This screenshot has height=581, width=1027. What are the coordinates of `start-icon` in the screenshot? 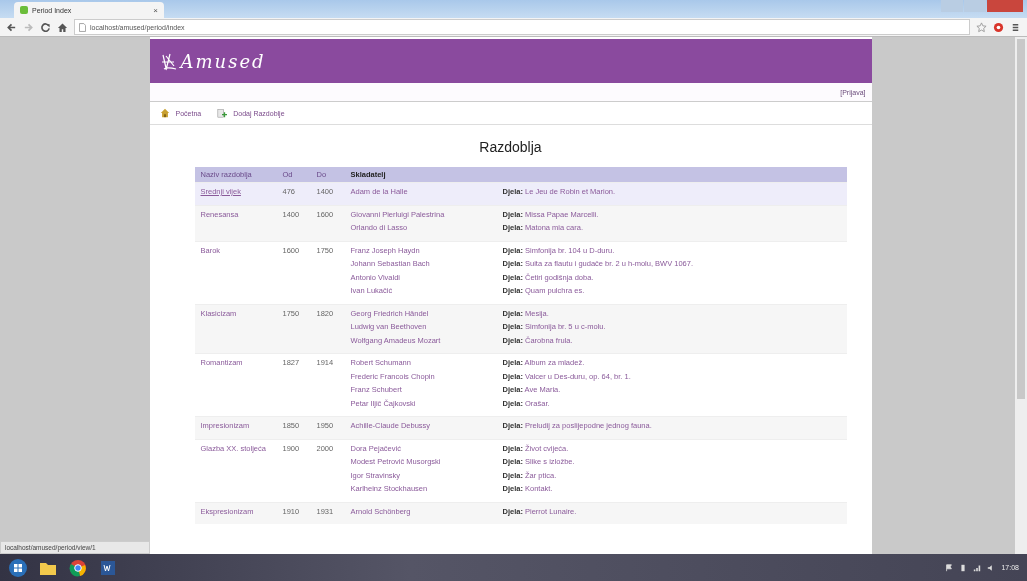 It's located at (18, 567).